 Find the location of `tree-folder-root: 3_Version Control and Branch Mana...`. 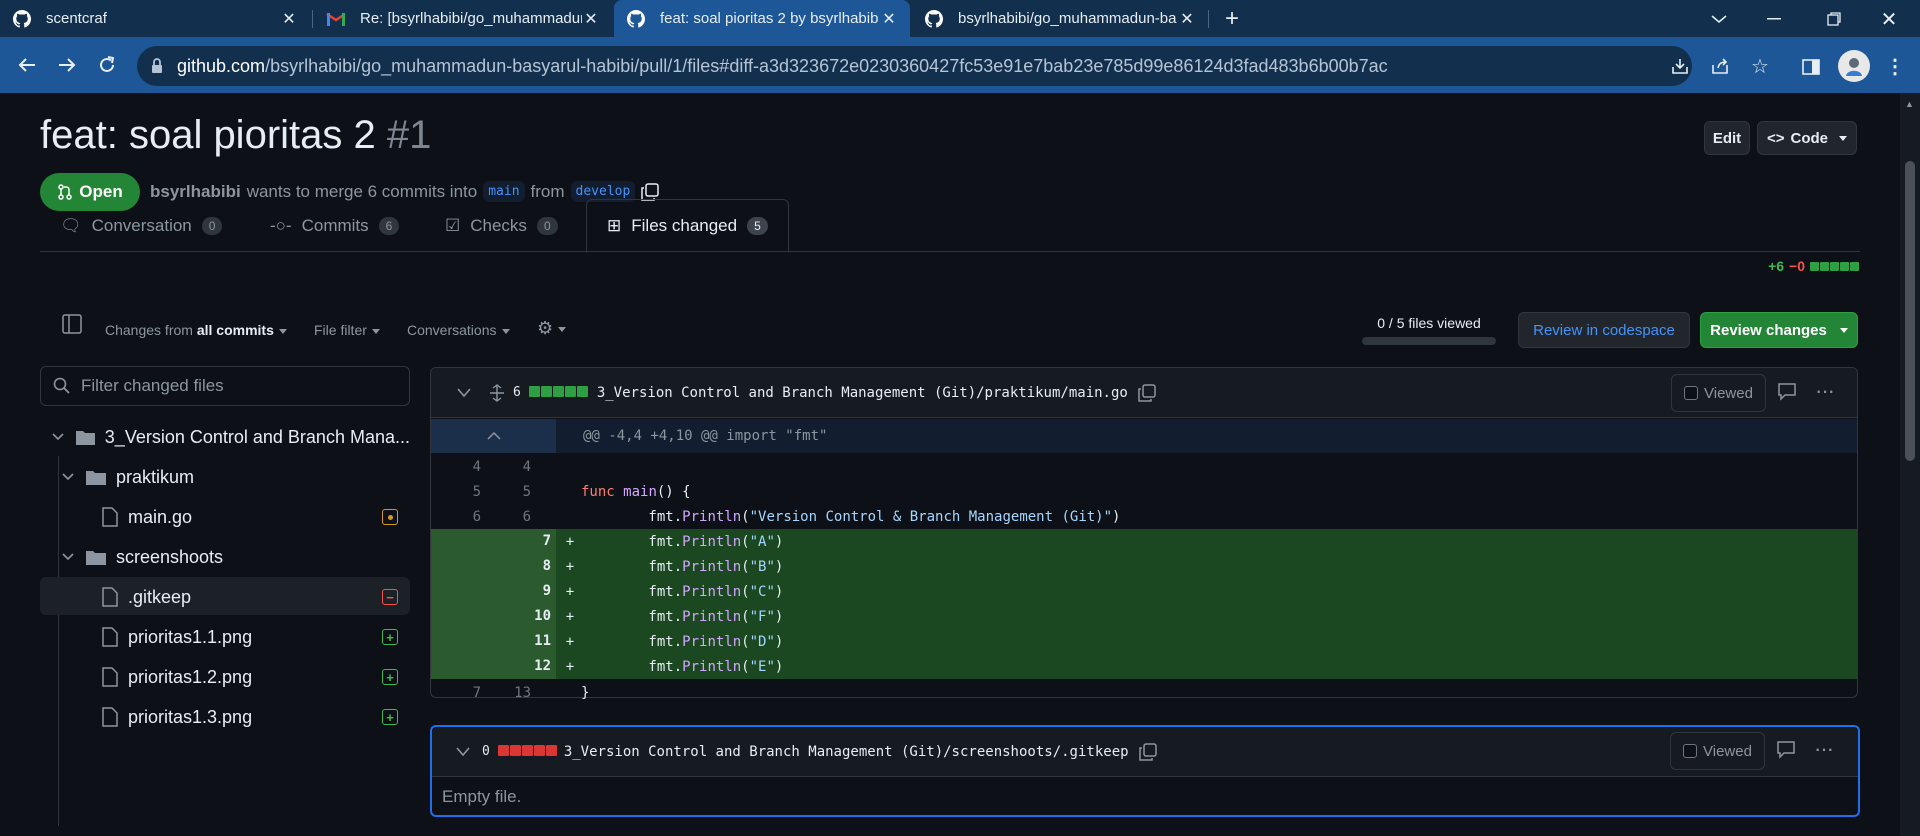

tree-folder-root: 3_Version Control and Branch Mana... is located at coordinates (231, 437).